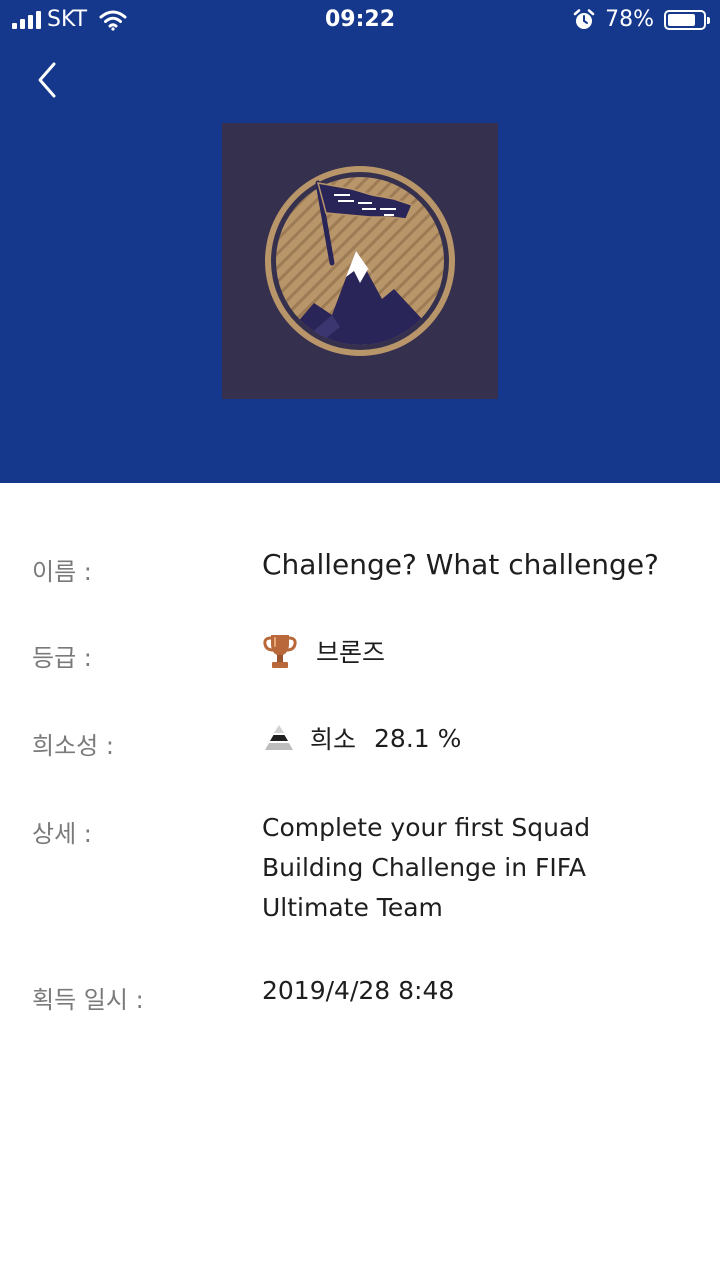 The image size is (720, 1280). I want to click on battery-icon, so click(687, 19).